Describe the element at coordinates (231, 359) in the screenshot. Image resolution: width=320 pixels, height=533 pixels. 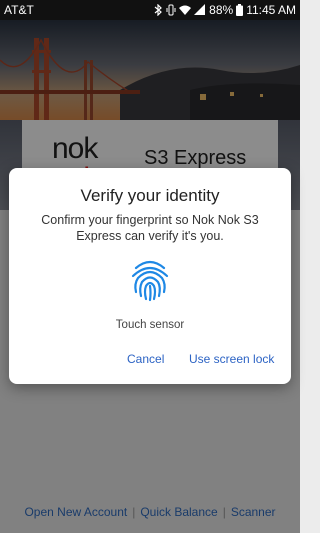
I see `use-screen-lock-button: Use screen lock` at that location.